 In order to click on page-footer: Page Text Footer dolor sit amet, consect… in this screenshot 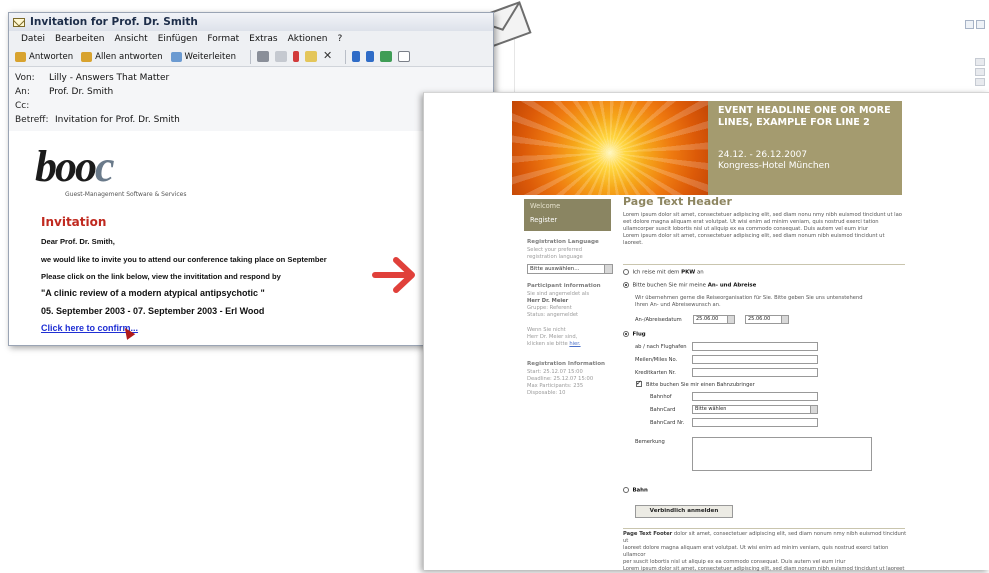, I will do `click(765, 552)`.